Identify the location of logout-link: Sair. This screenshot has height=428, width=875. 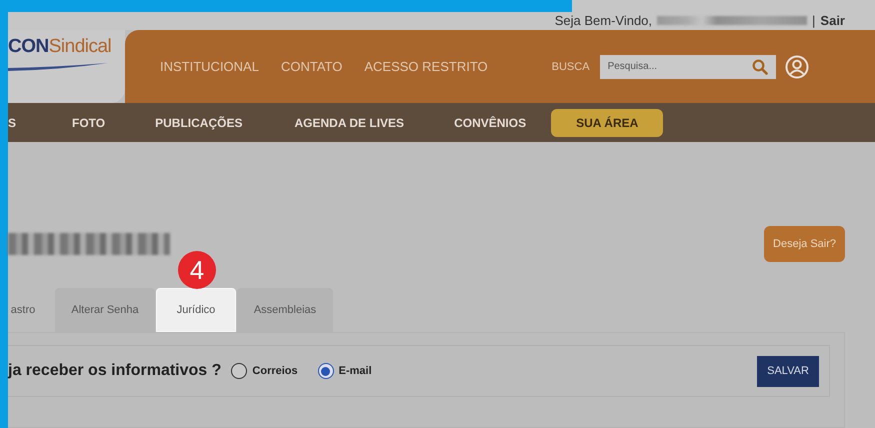
(832, 20).